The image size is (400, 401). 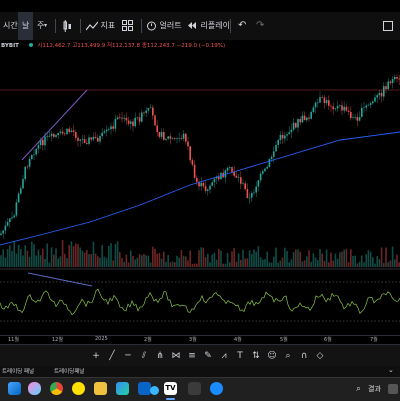 I want to click on candle-style-icon, so click(x=67, y=26).